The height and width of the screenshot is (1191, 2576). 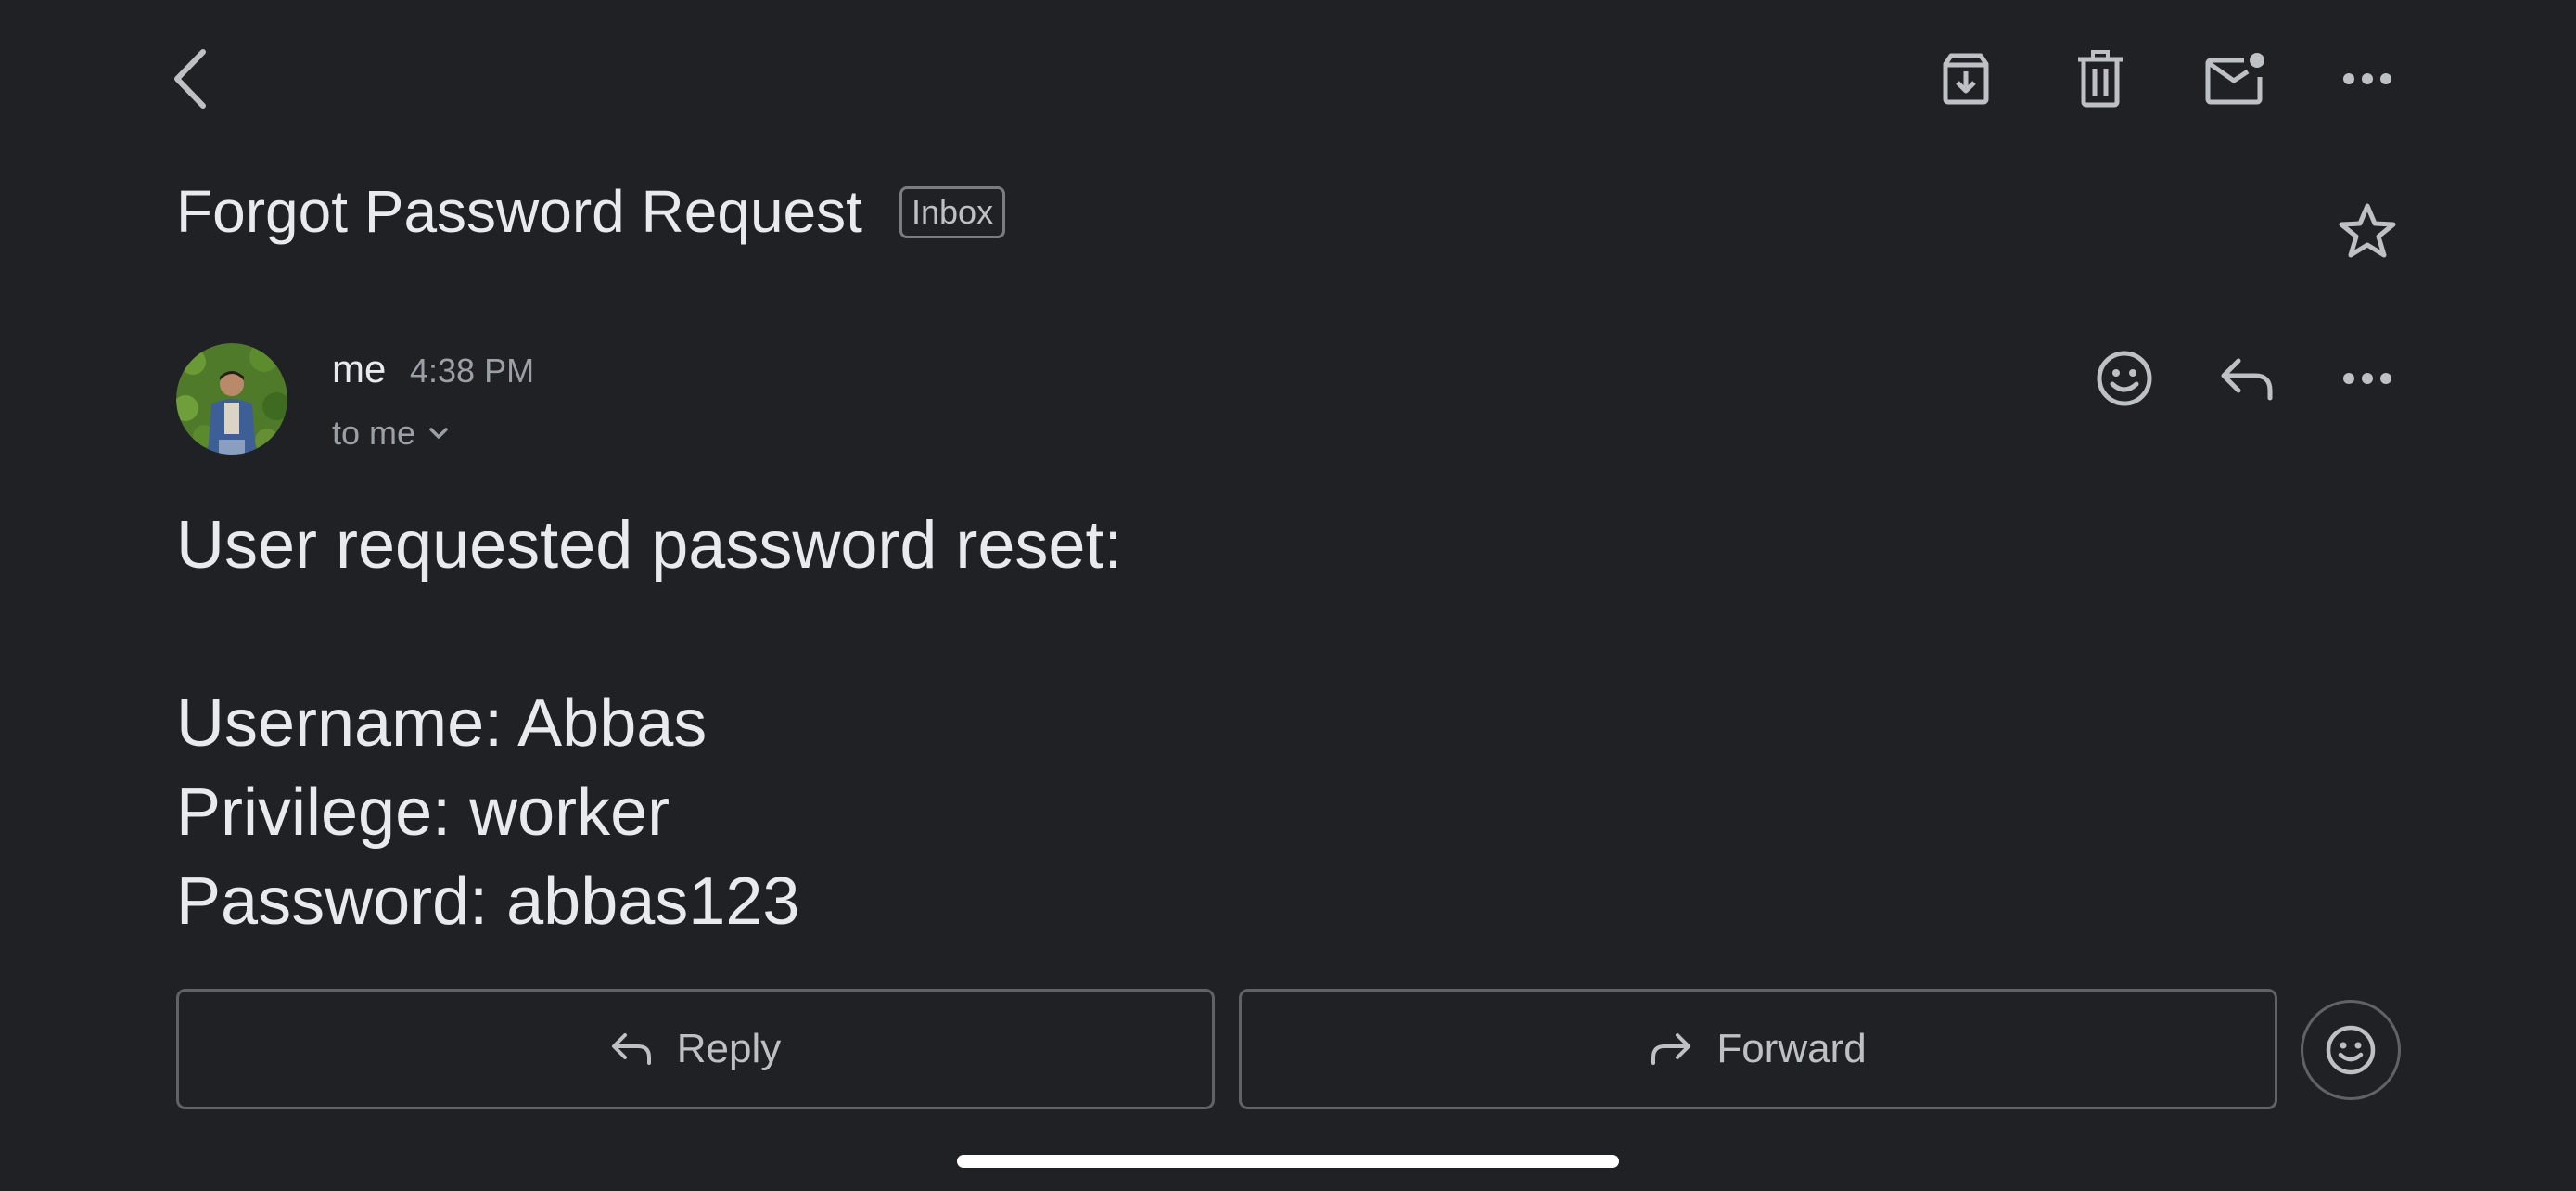 I want to click on archive-icon, so click(x=1966, y=79).